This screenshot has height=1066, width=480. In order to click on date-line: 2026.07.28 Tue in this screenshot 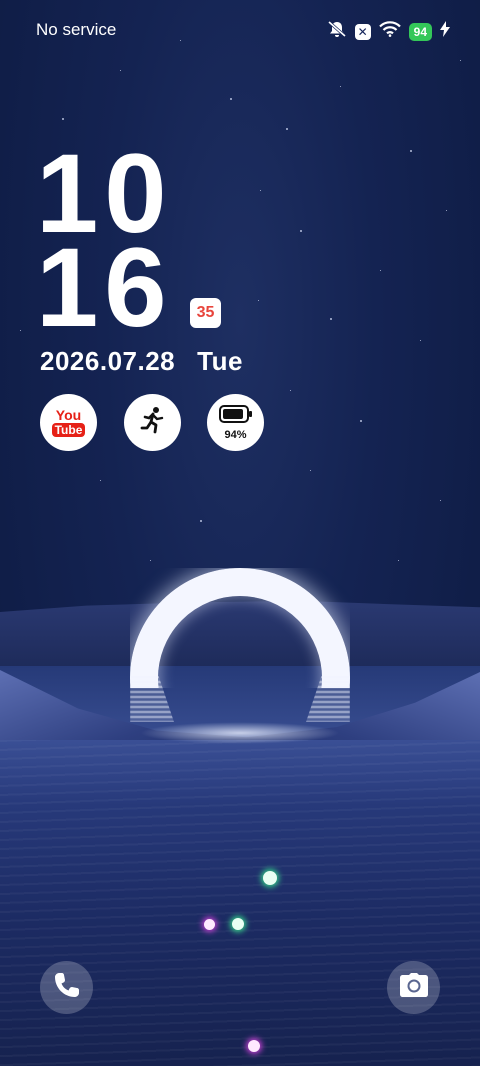, I will do `click(141, 361)`.